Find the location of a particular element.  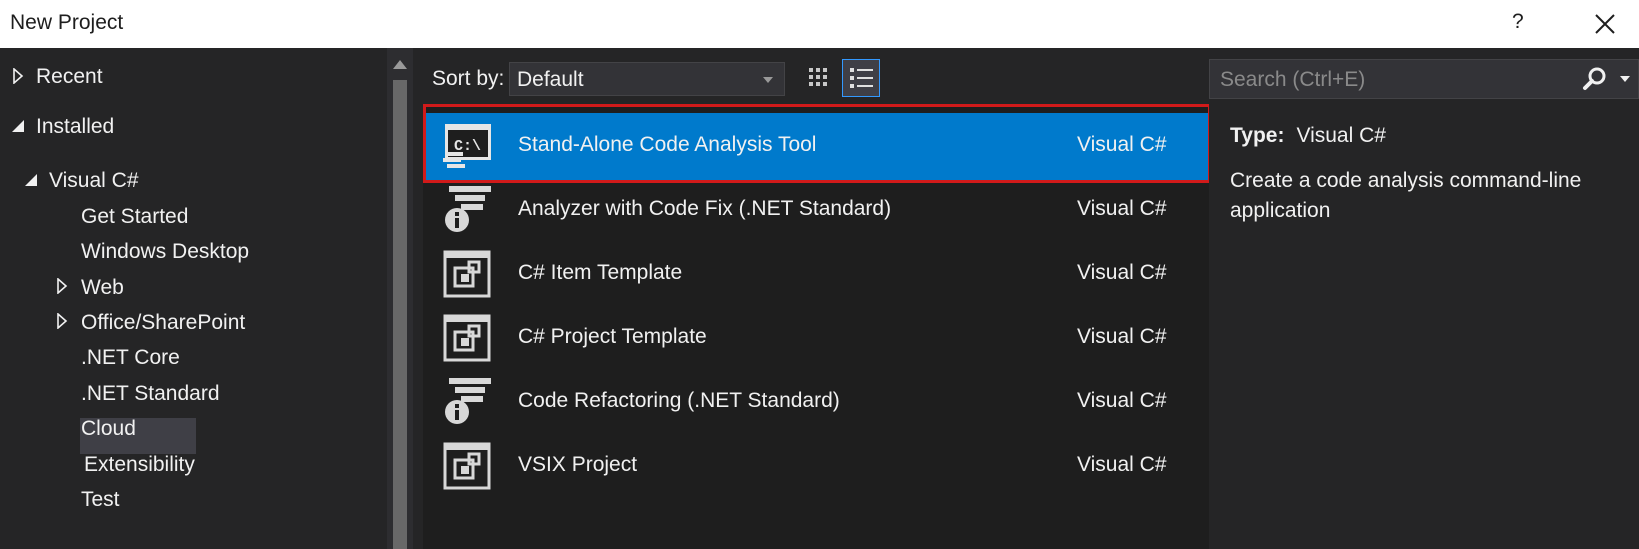

tree-item-net-core: .NET Core is located at coordinates (130, 358).